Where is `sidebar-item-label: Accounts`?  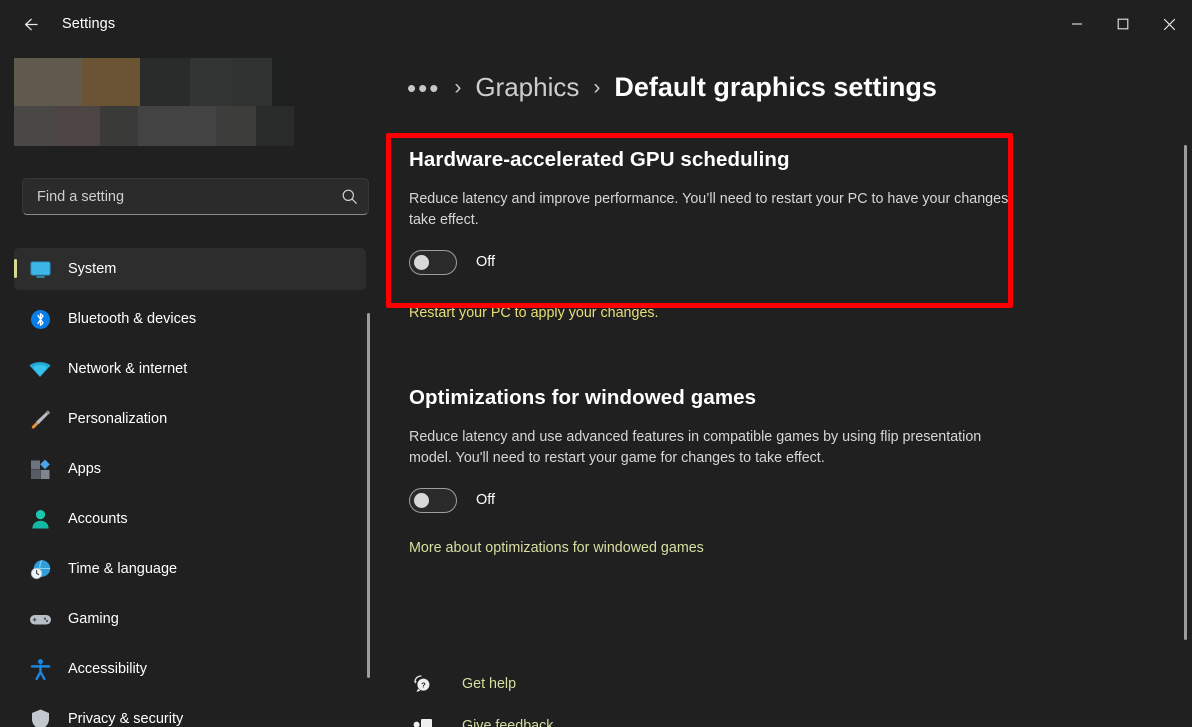
sidebar-item-label: Accounts is located at coordinates (98, 519).